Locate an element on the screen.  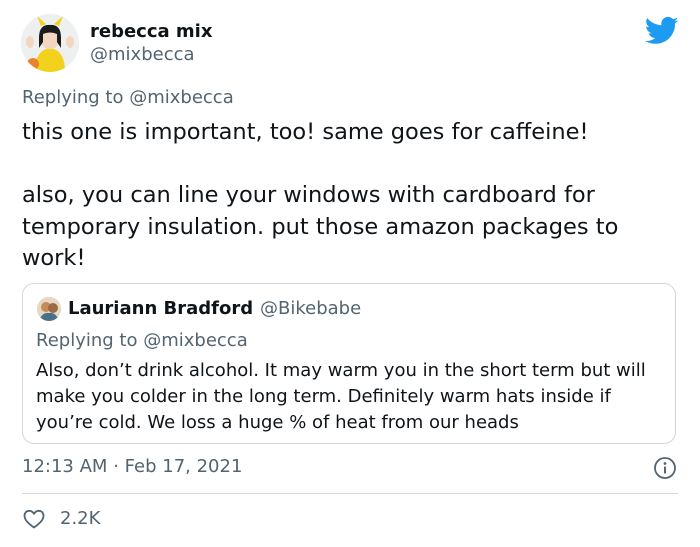
twitter-bird-icon is located at coordinates (661, 31).